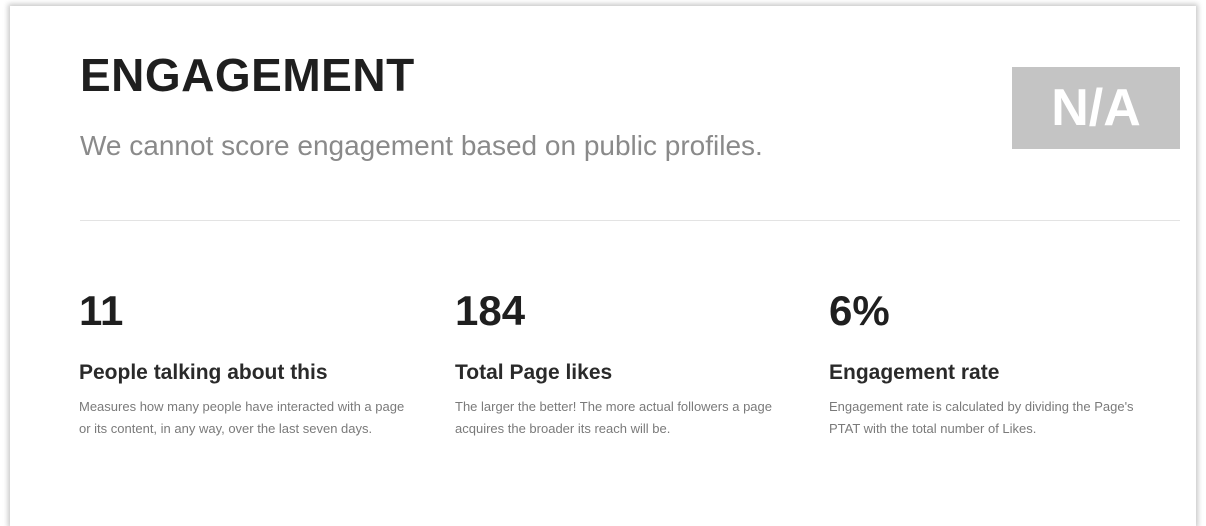  I want to click on metric-value: 11, so click(101, 310).